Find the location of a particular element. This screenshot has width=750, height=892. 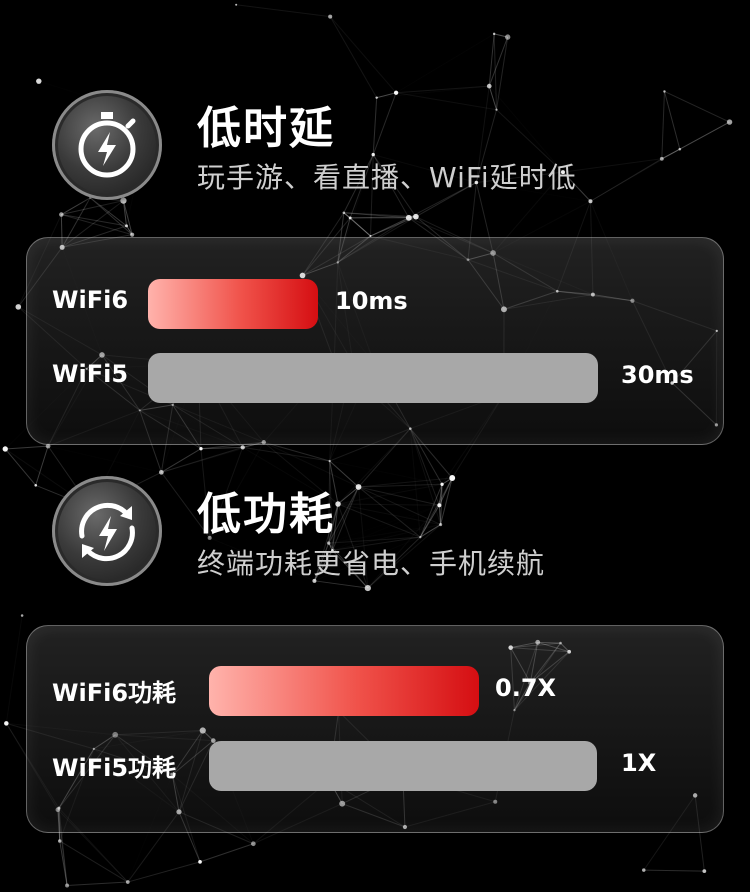

latency-wifi5-bar is located at coordinates (373, 378).